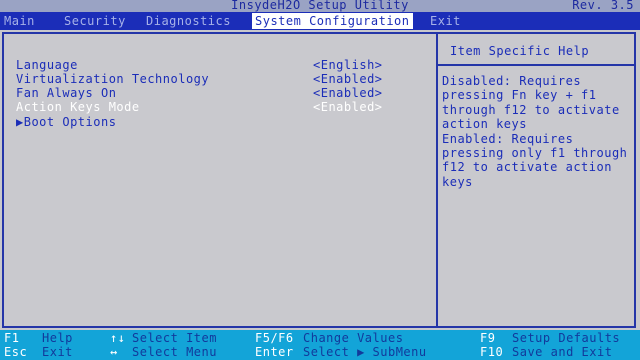 The image size is (640, 360). Describe the element at coordinates (66, 122) in the screenshot. I see `submenu-label: ▶Boot Options` at that location.